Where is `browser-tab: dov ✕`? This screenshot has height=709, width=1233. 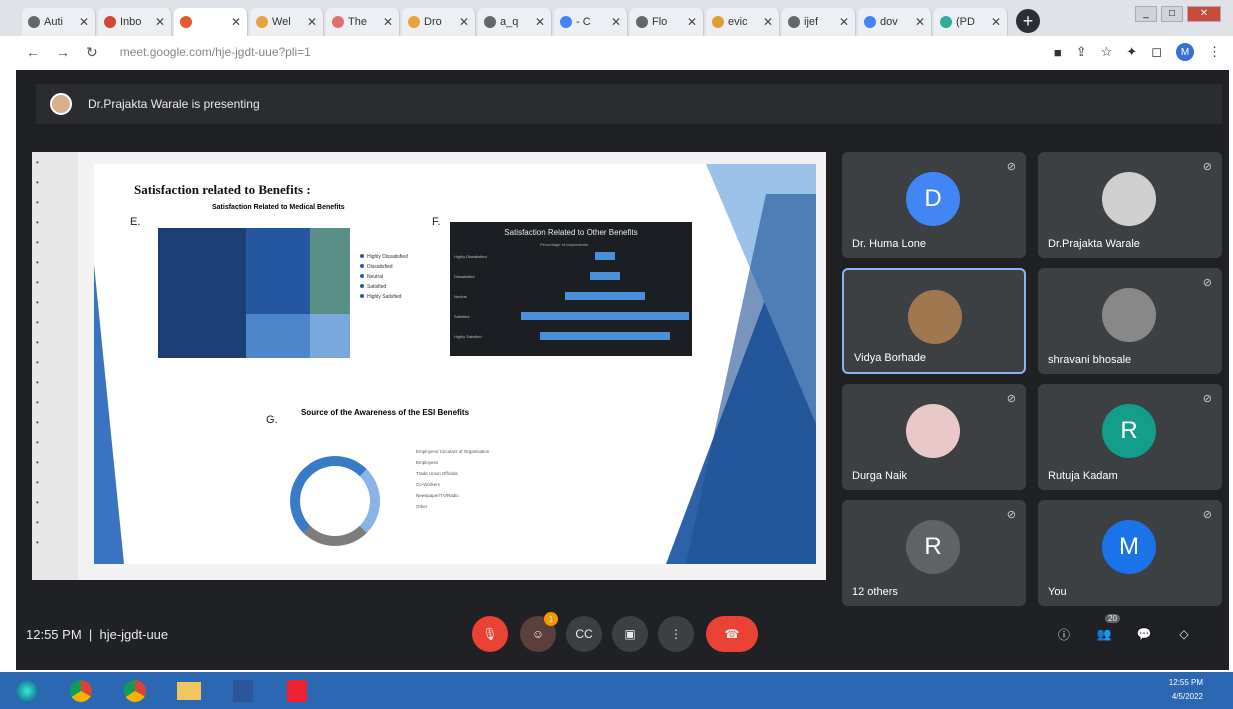
browser-tab: dov ✕ is located at coordinates (895, 22).